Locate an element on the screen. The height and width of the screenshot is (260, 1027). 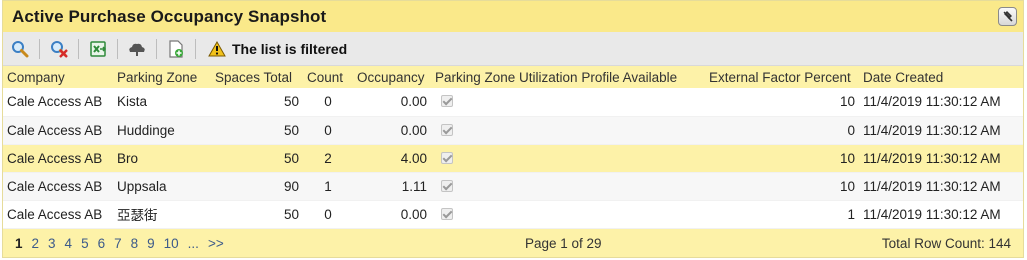
filter-notice: The list is filtered is located at coordinates (278, 48).